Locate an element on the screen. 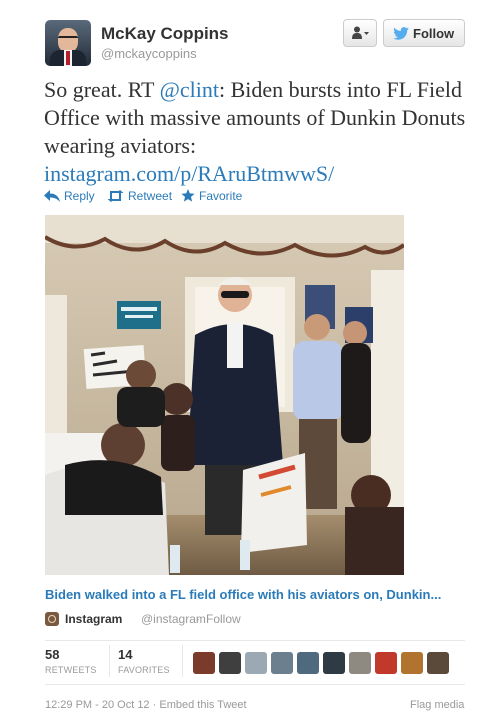 The width and height of the screenshot is (500, 725). author-handle: @mckaycoppins is located at coordinates (149, 53).